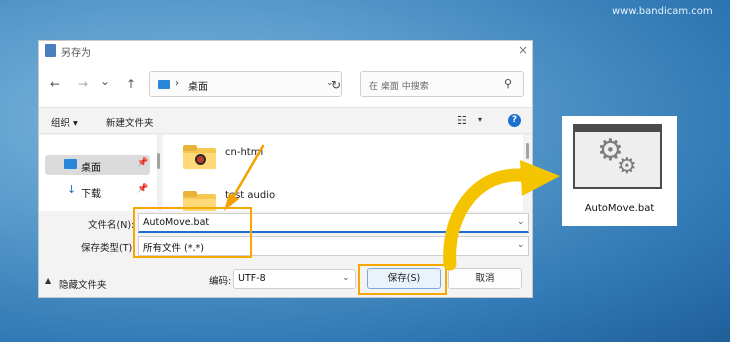 The width and height of the screenshot is (730, 342). Describe the element at coordinates (480, 119) in the screenshot. I see `view-dropdown-caret-icon: ▾` at that location.